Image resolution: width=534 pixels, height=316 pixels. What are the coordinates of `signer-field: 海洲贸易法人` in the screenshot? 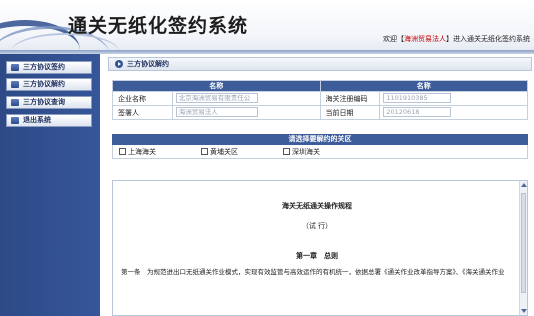 It's located at (216, 111).